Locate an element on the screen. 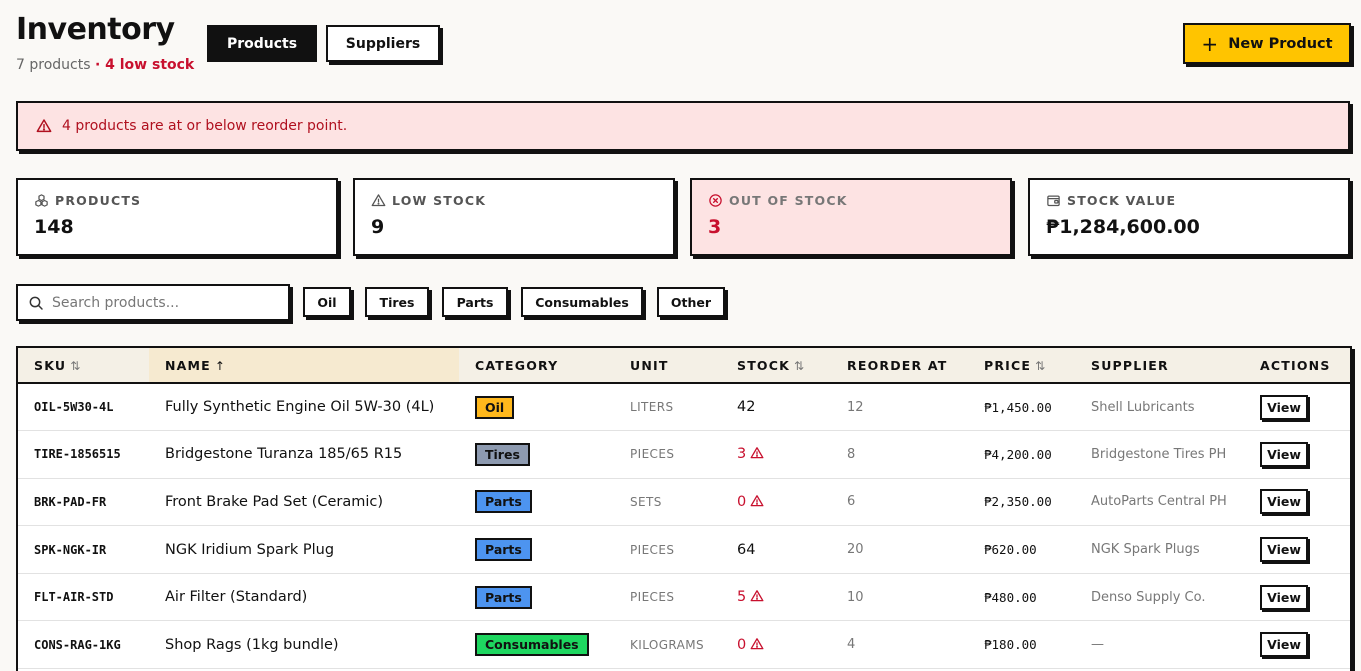 This screenshot has height=671, width=1361. cell-supplier: — is located at coordinates (1097, 645).